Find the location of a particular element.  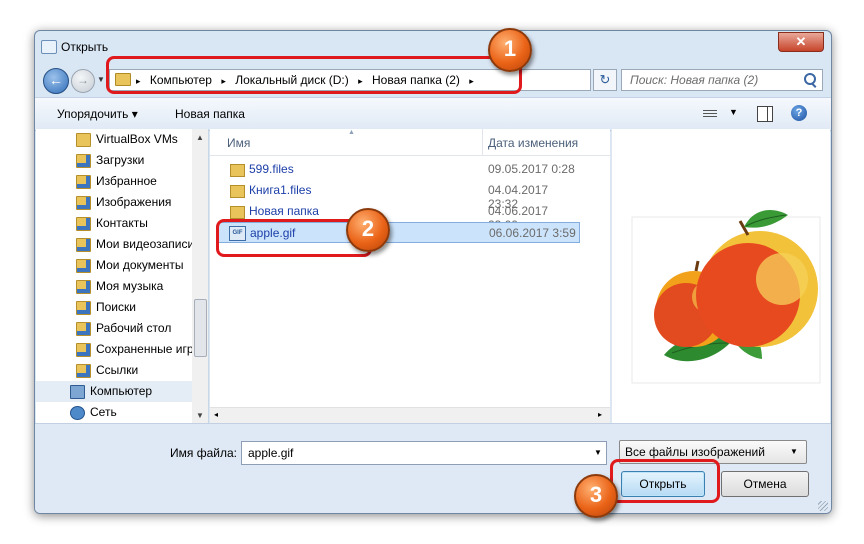

sidebar-item-pictures: Изображения is located at coordinates (114, 202).